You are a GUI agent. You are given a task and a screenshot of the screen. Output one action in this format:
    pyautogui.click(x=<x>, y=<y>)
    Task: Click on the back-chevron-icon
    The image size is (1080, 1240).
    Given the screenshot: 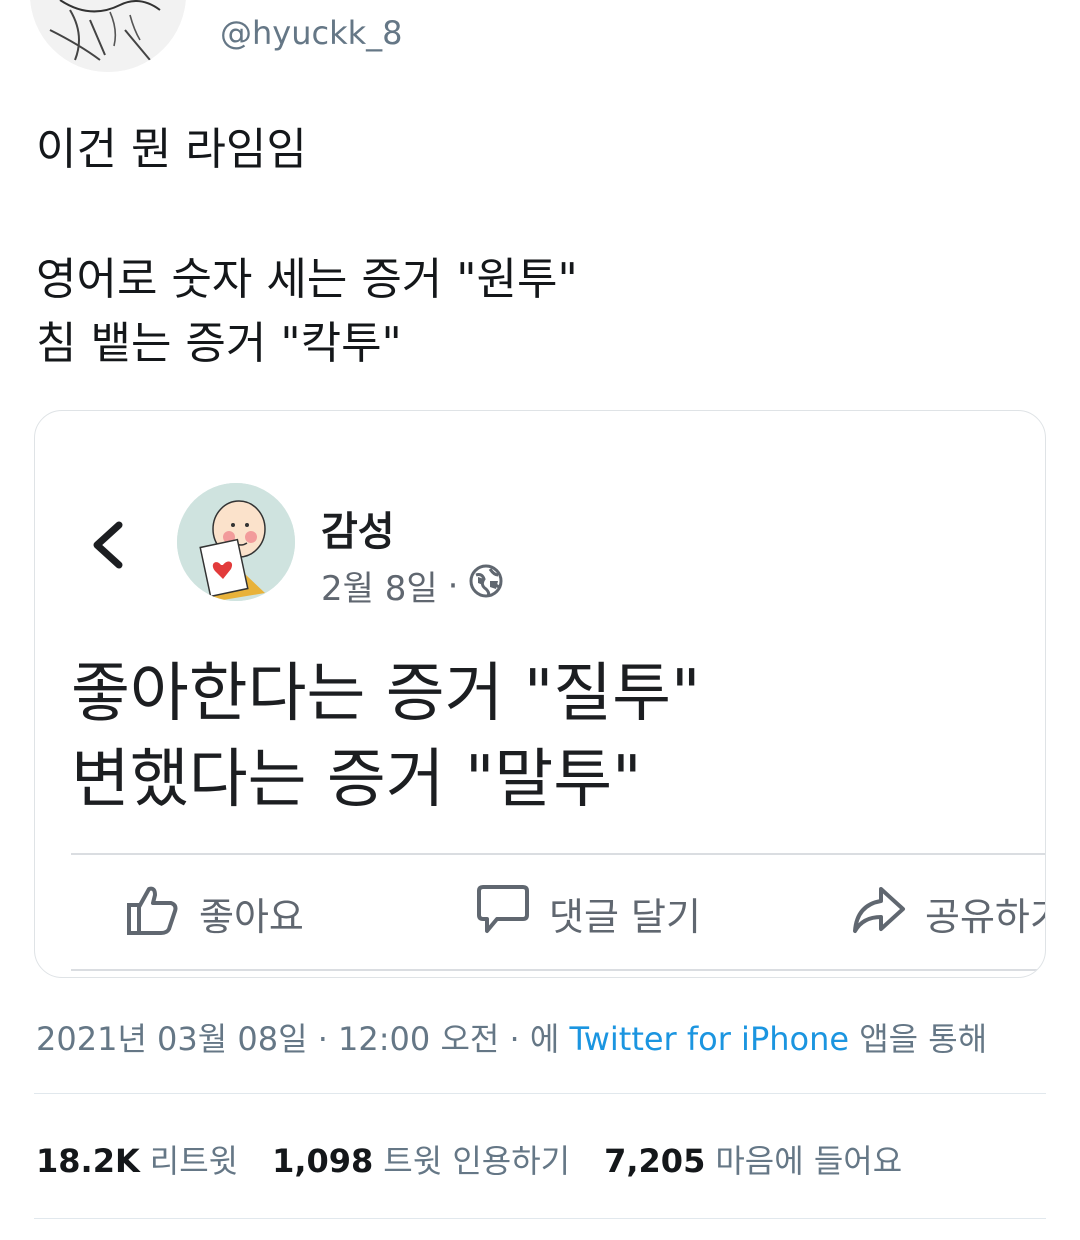 What is the action you would take?
    pyautogui.click(x=107, y=547)
    